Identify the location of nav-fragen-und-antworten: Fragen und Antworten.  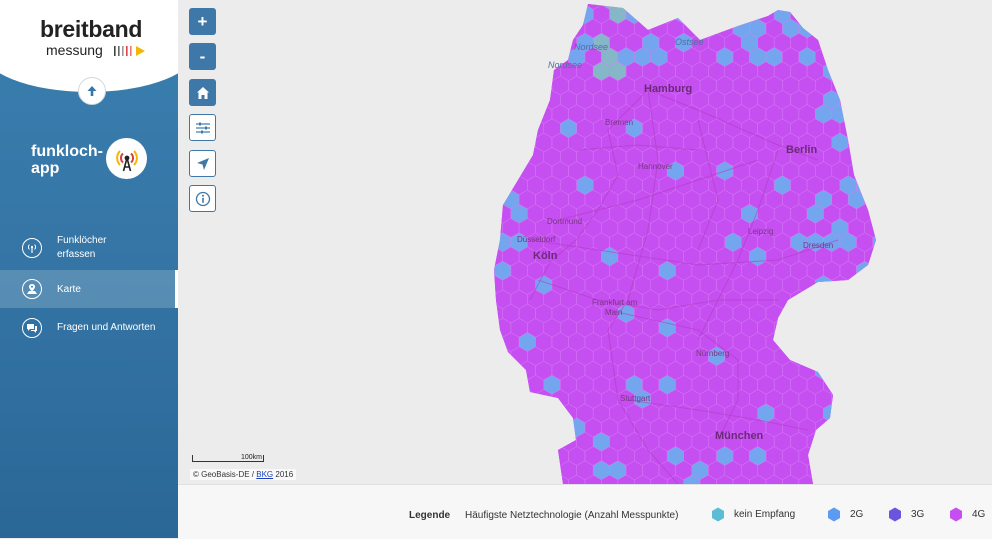
(89, 328).